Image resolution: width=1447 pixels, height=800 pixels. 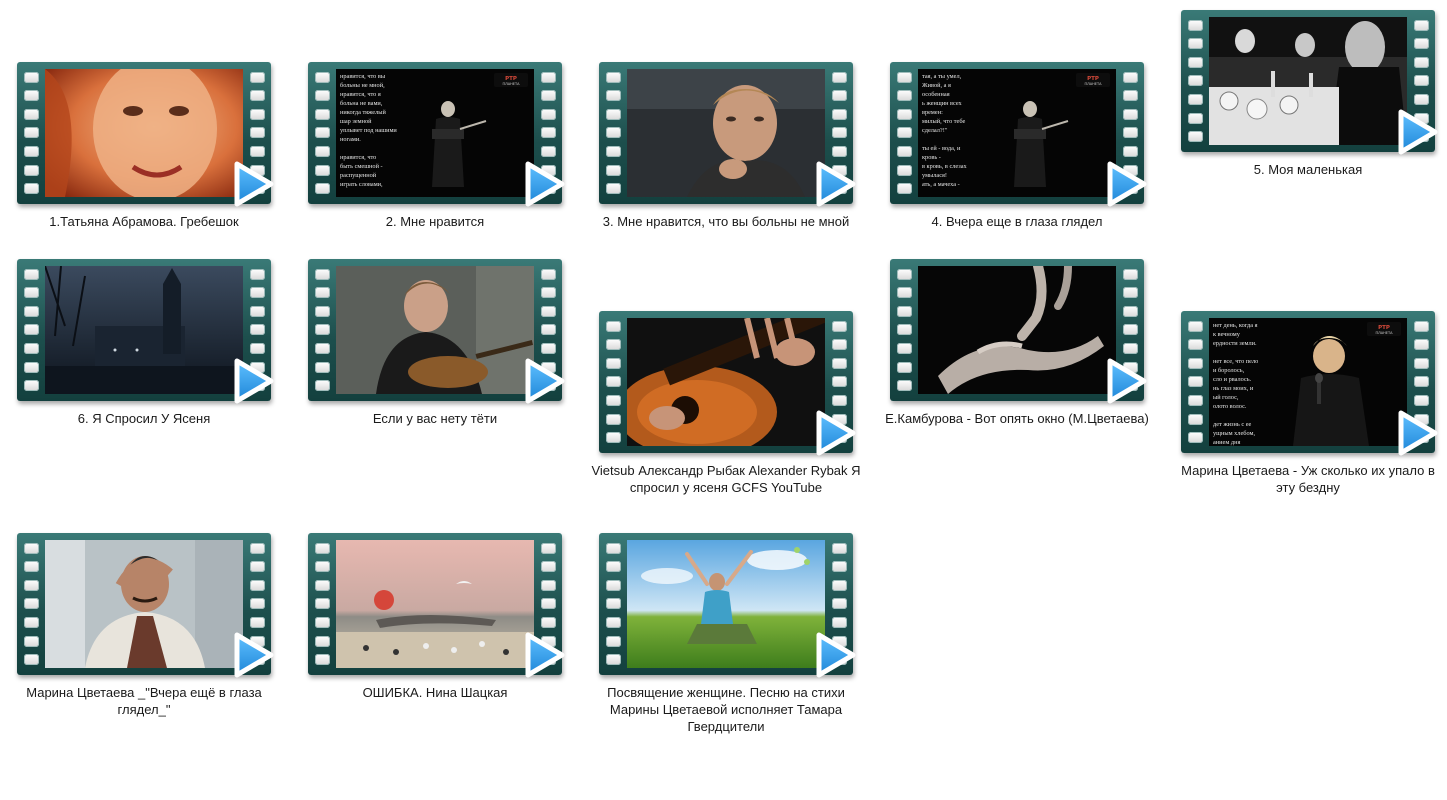 I want to click on svg-text: нравится, что я, so click(x=360, y=94).